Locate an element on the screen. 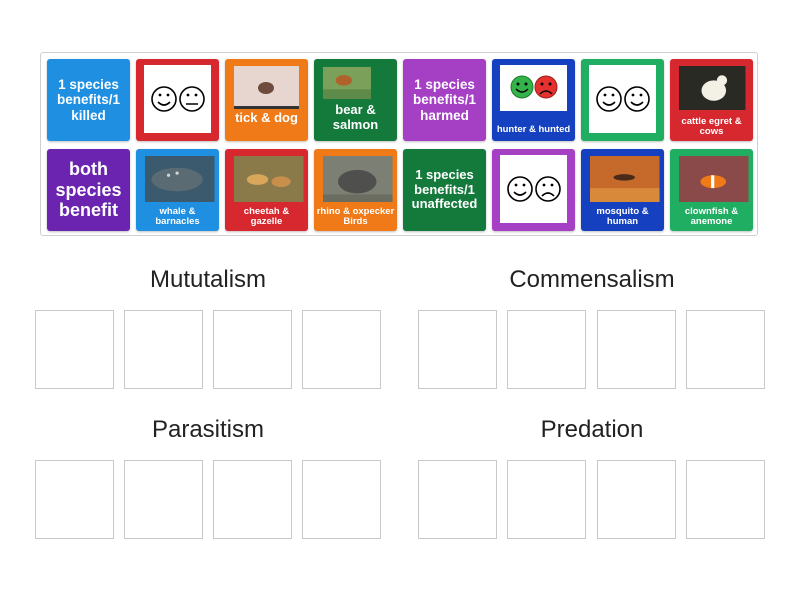 The image size is (800, 600). clownfish-image is located at coordinates (714, 179).